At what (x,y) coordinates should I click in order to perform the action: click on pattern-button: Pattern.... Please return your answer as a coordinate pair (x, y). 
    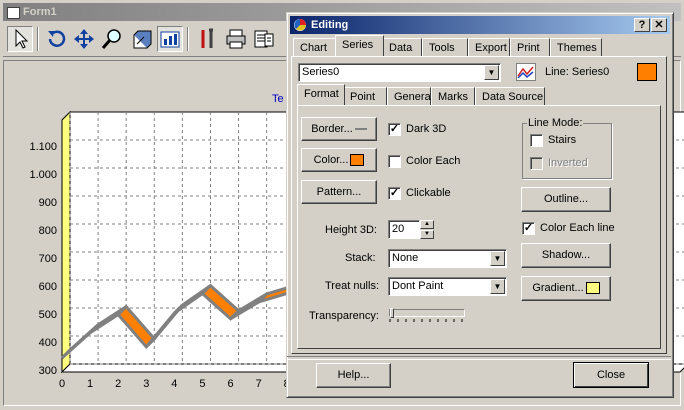
    Looking at the image, I should click on (339, 192).